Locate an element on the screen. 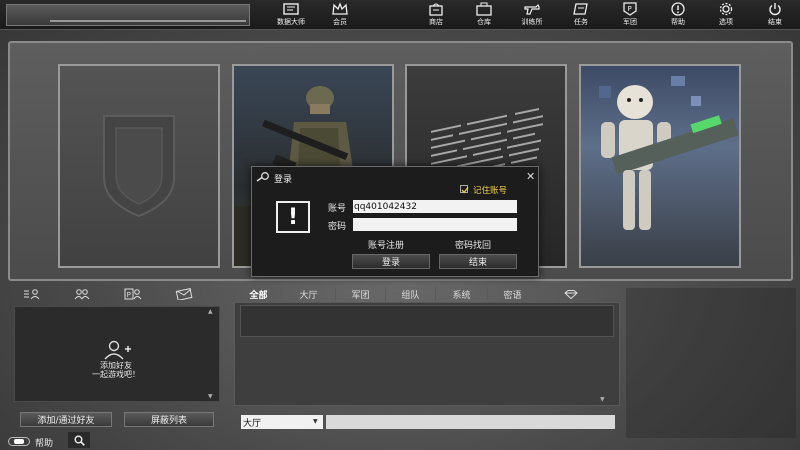 The image size is (800, 450). clan-icon: P is located at coordinates (630, 9).